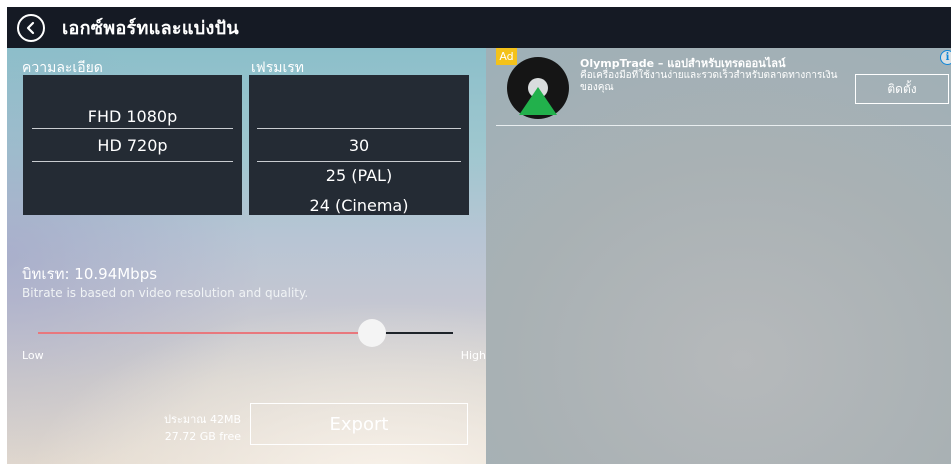 This screenshot has height=464, width=951. What do you see at coordinates (359, 175) in the screenshot?
I see `frame-rate-option-25: 25 (PAL)` at bounding box center [359, 175].